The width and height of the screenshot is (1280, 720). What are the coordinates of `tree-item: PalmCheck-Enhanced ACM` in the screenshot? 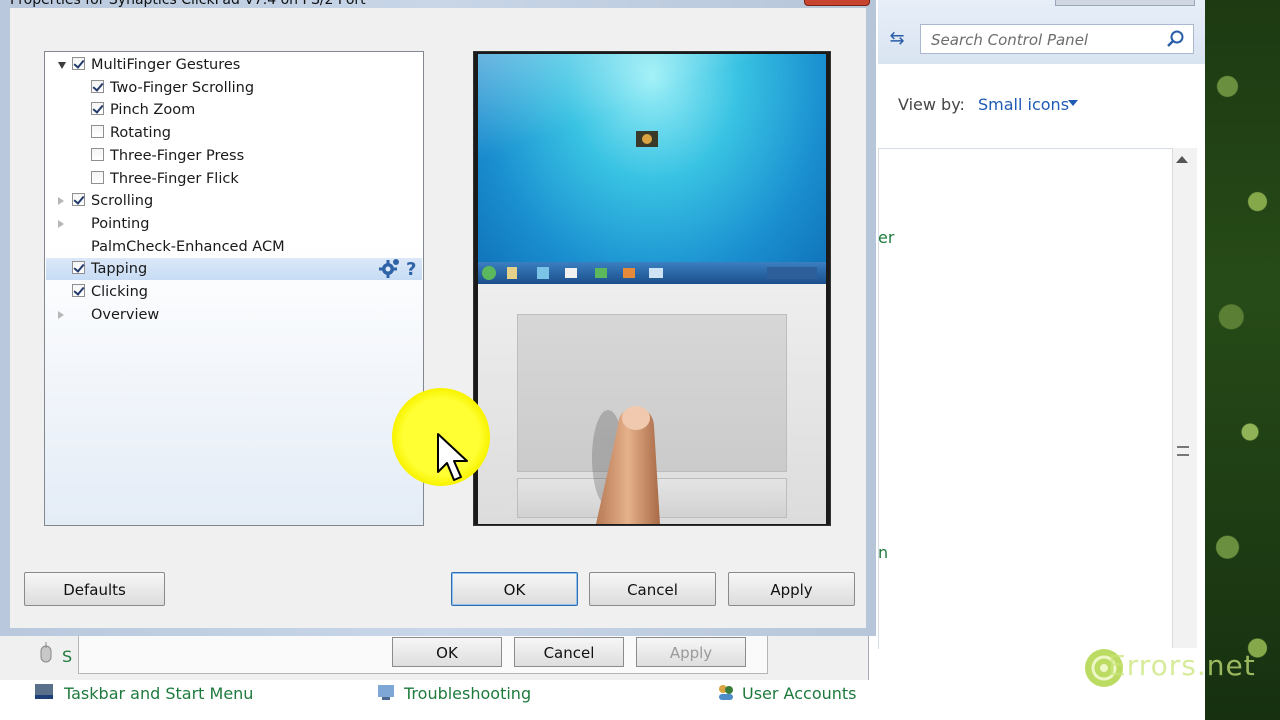 It's located at (234, 247).